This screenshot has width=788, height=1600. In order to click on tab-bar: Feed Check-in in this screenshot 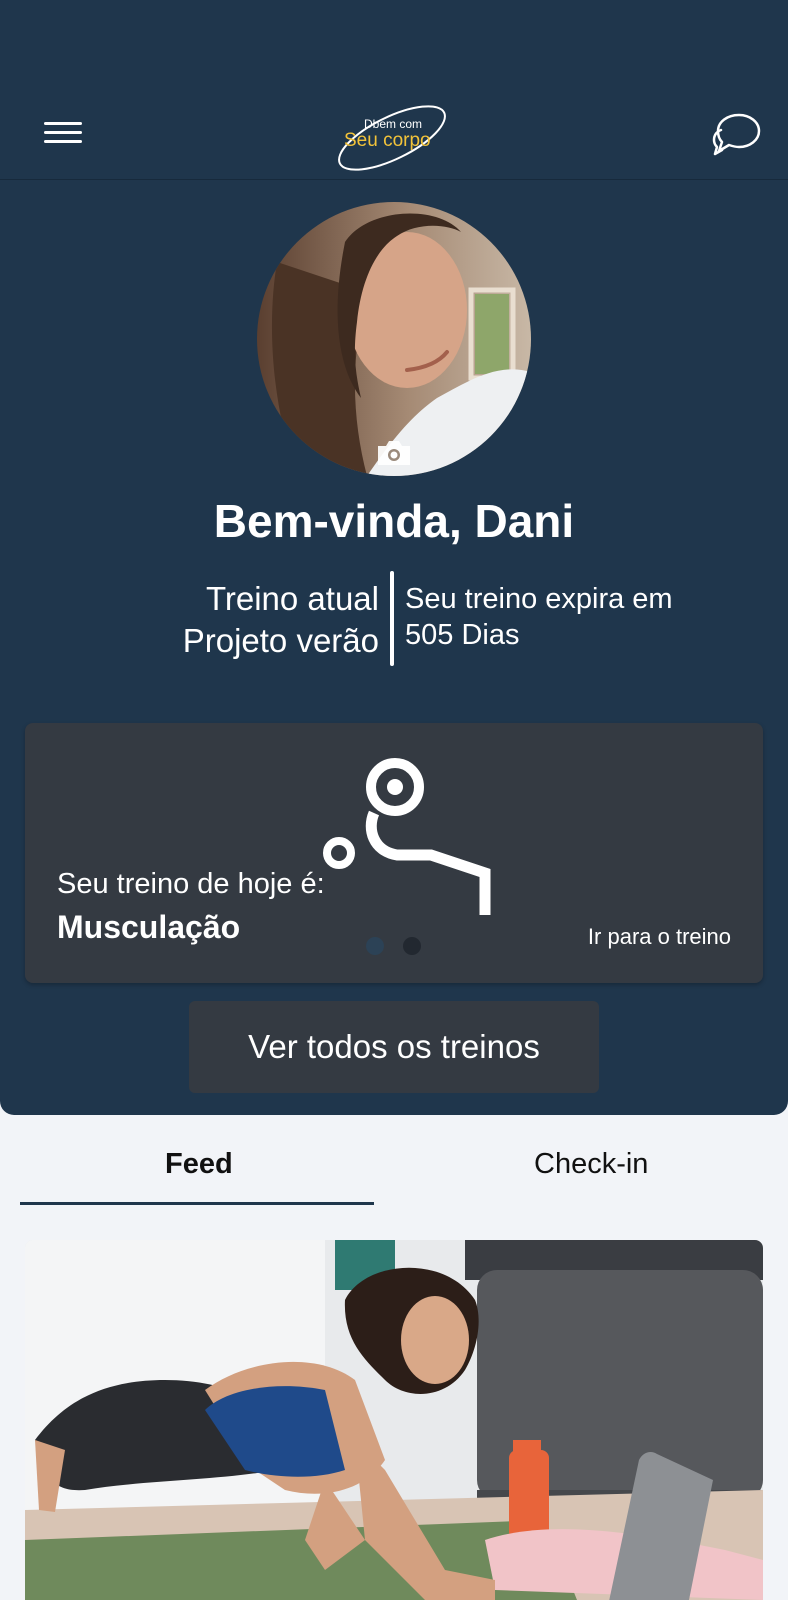, I will do `click(394, 1175)`.